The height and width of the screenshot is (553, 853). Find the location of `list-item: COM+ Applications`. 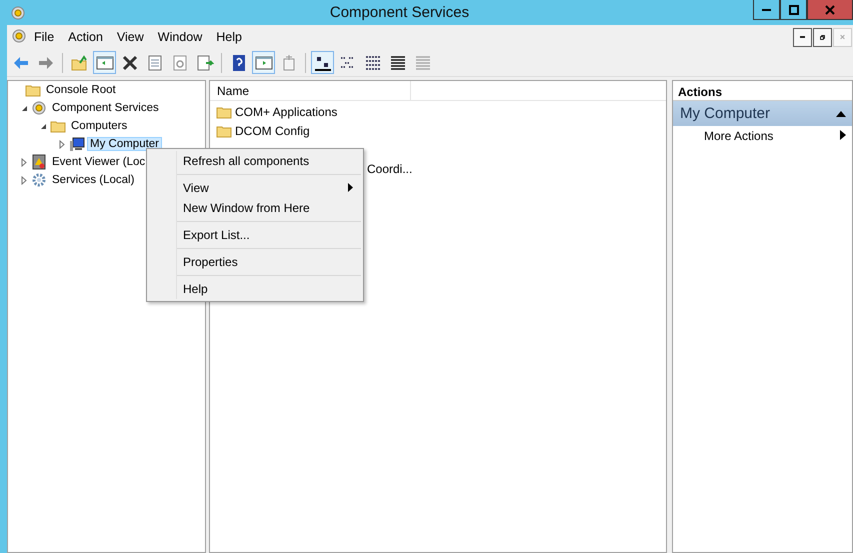

list-item: COM+ Applications is located at coordinates (286, 111).